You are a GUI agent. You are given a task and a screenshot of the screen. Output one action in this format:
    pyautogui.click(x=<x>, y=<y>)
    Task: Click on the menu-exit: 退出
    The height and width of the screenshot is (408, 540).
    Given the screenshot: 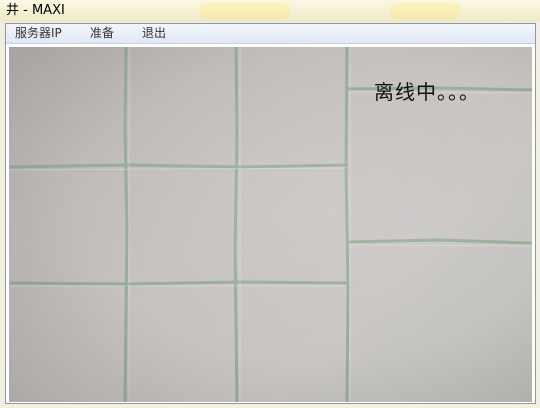 What is the action you would take?
    pyautogui.click(x=154, y=33)
    